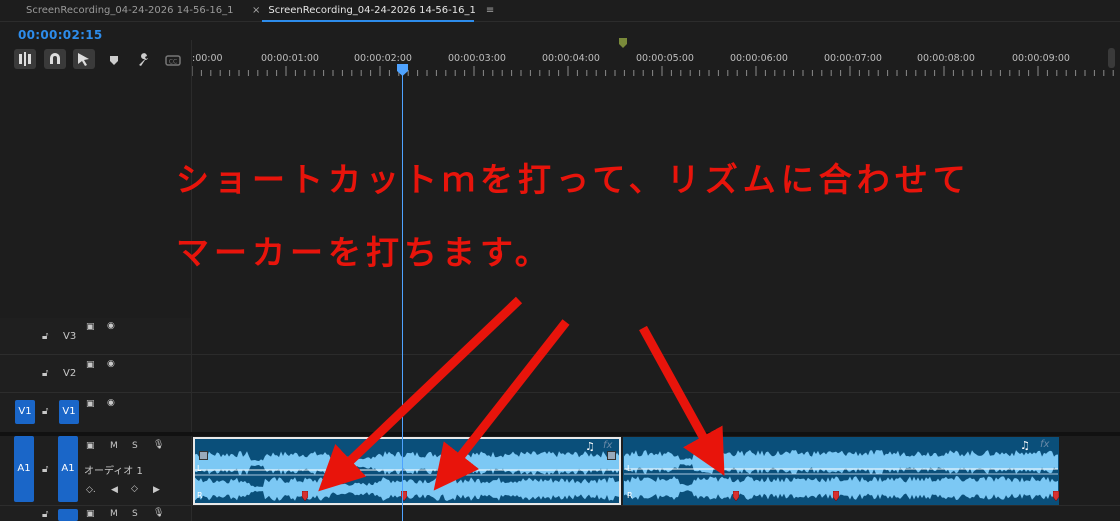 The width and height of the screenshot is (1120, 521). Describe the element at coordinates (114, 490) in the screenshot. I see `prev-keyframe-icon: ◀` at that location.